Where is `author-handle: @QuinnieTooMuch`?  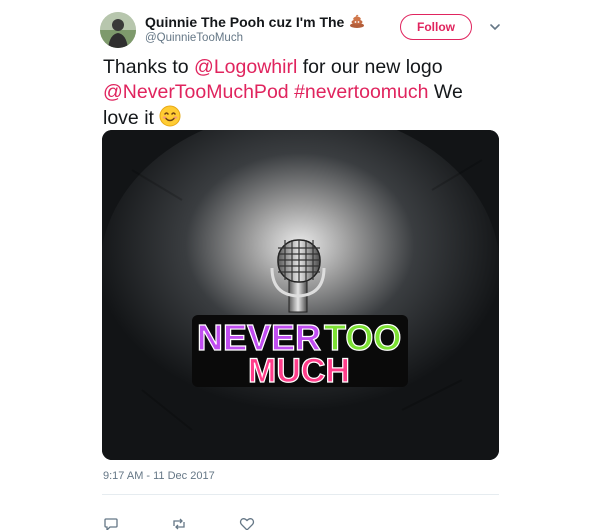
author-handle: @QuinnieTooMuch is located at coordinates (194, 38).